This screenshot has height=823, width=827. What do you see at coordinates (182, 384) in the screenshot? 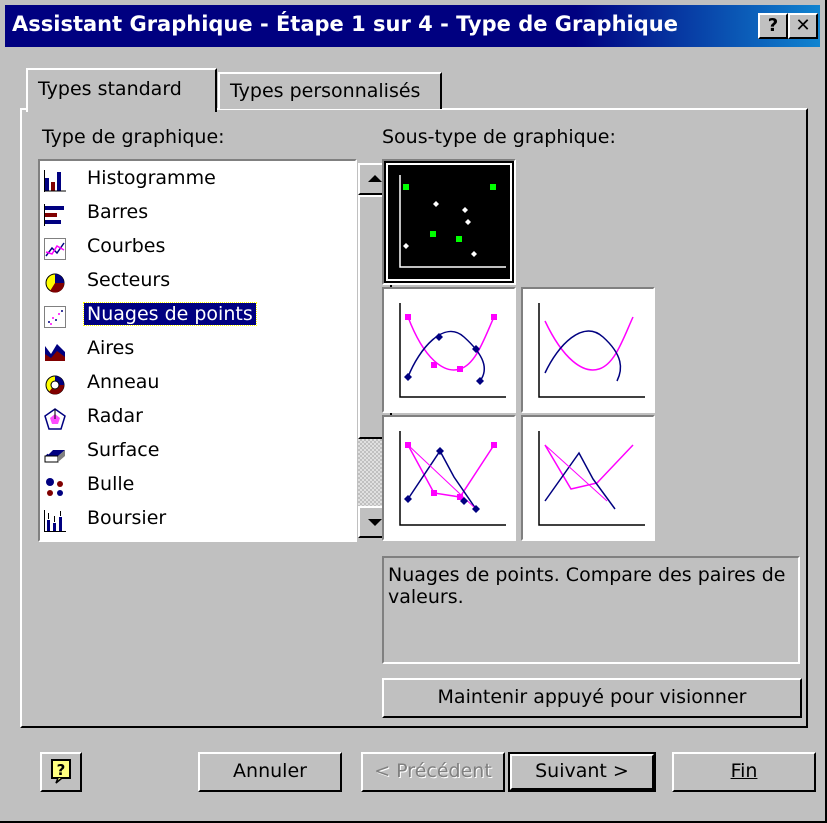
I see `list-item-anneau: Anneau` at bounding box center [182, 384].